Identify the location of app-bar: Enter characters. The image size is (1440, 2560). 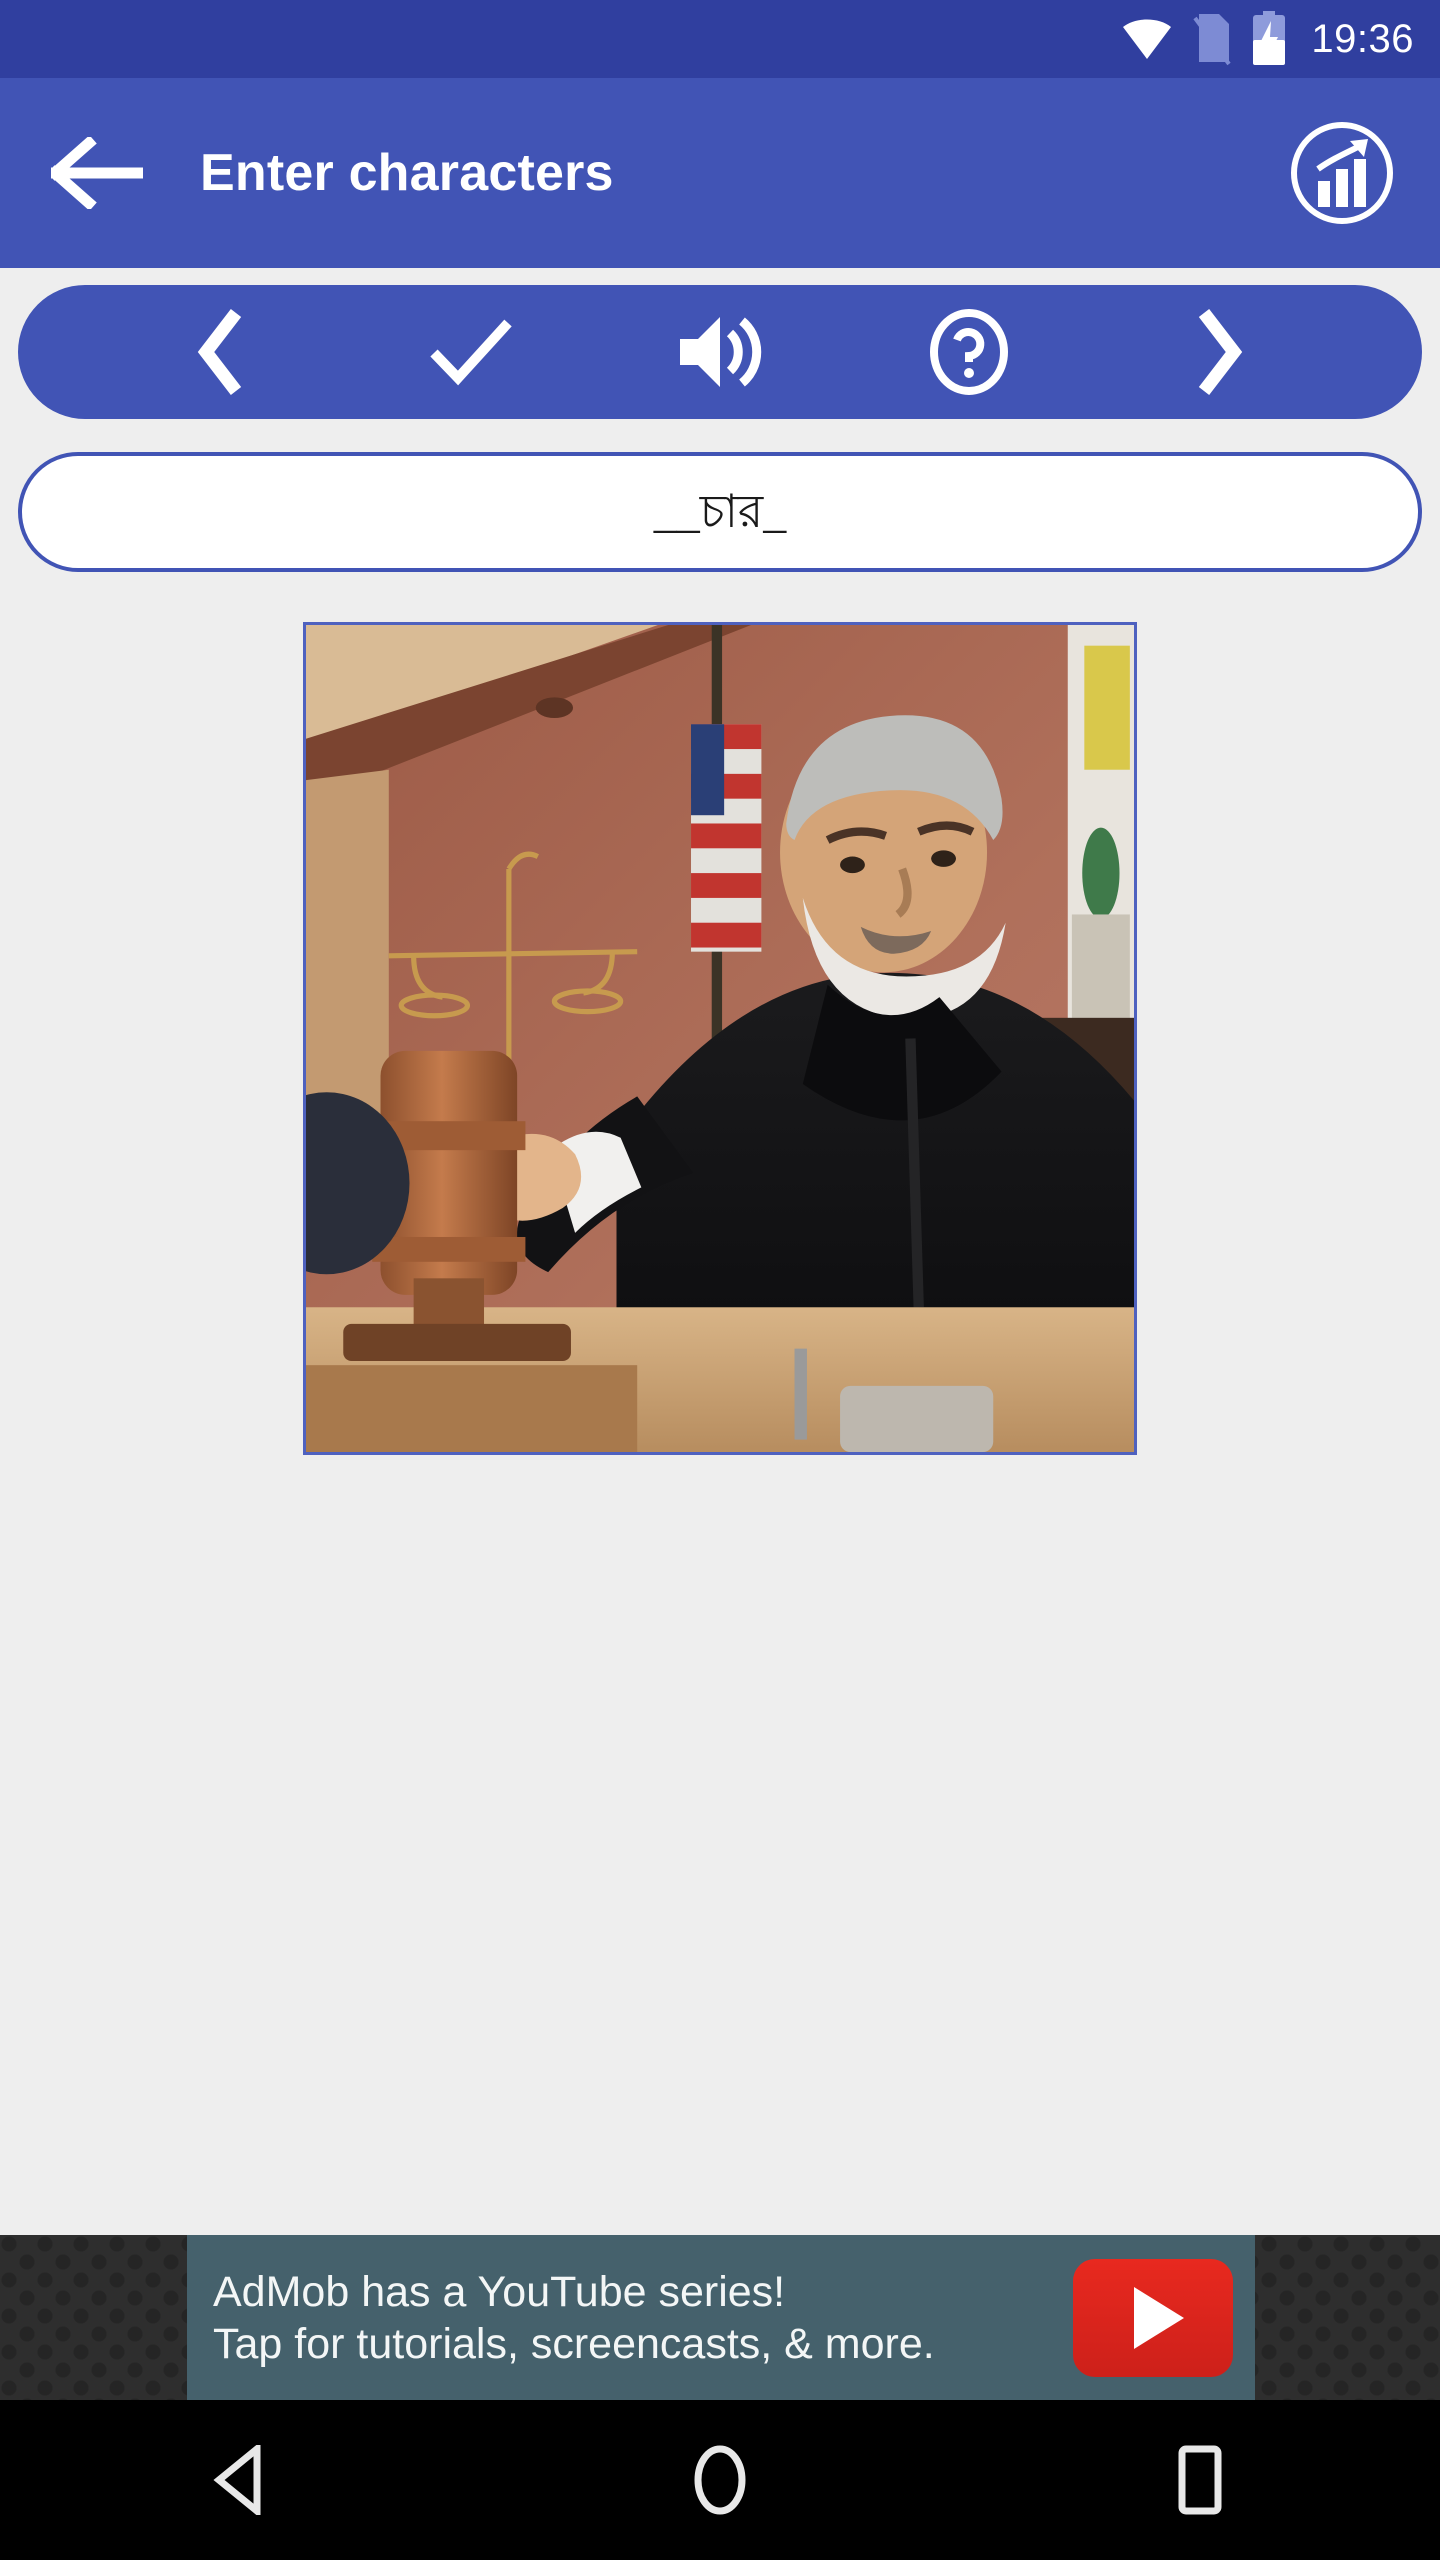
(720, 173).